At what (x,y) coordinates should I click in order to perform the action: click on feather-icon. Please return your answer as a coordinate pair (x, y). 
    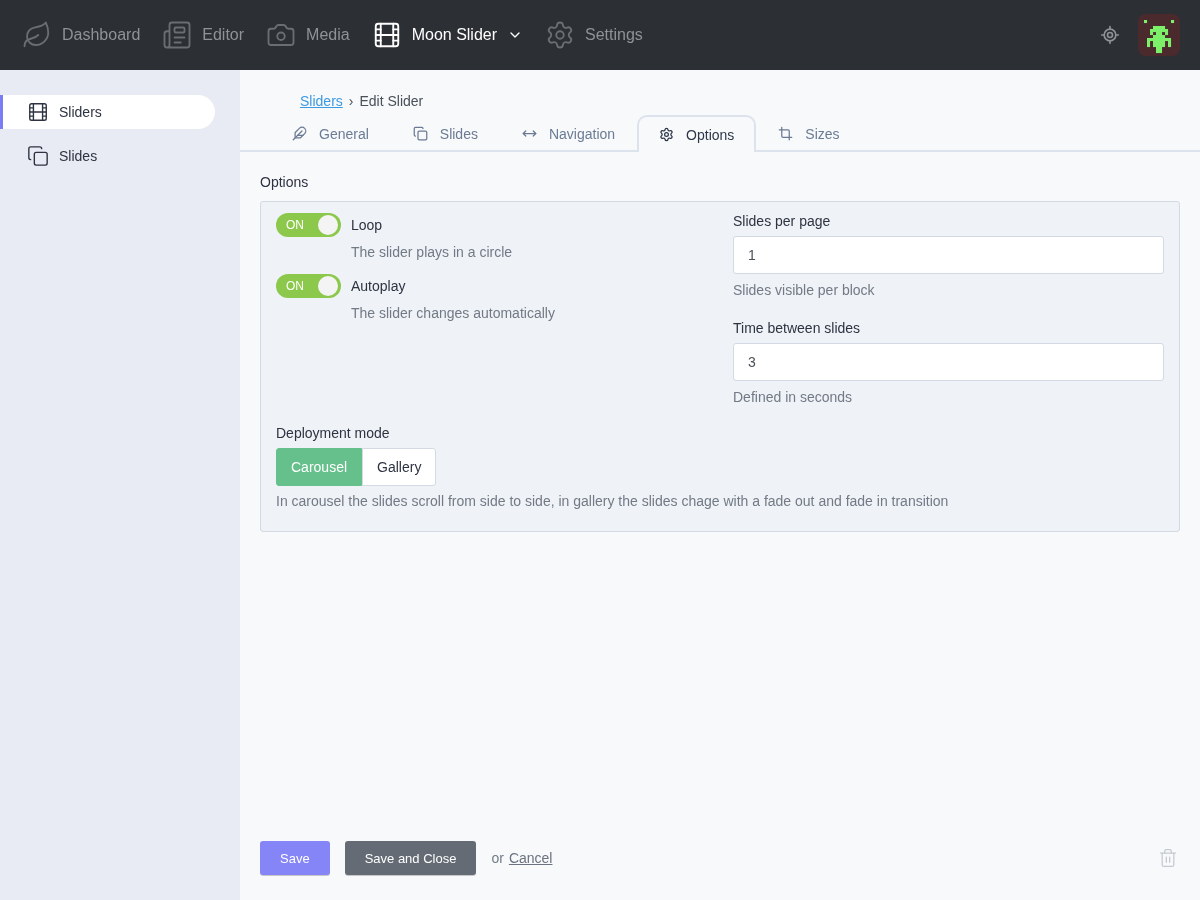
    Looking at the image, I should click on (299, 133).